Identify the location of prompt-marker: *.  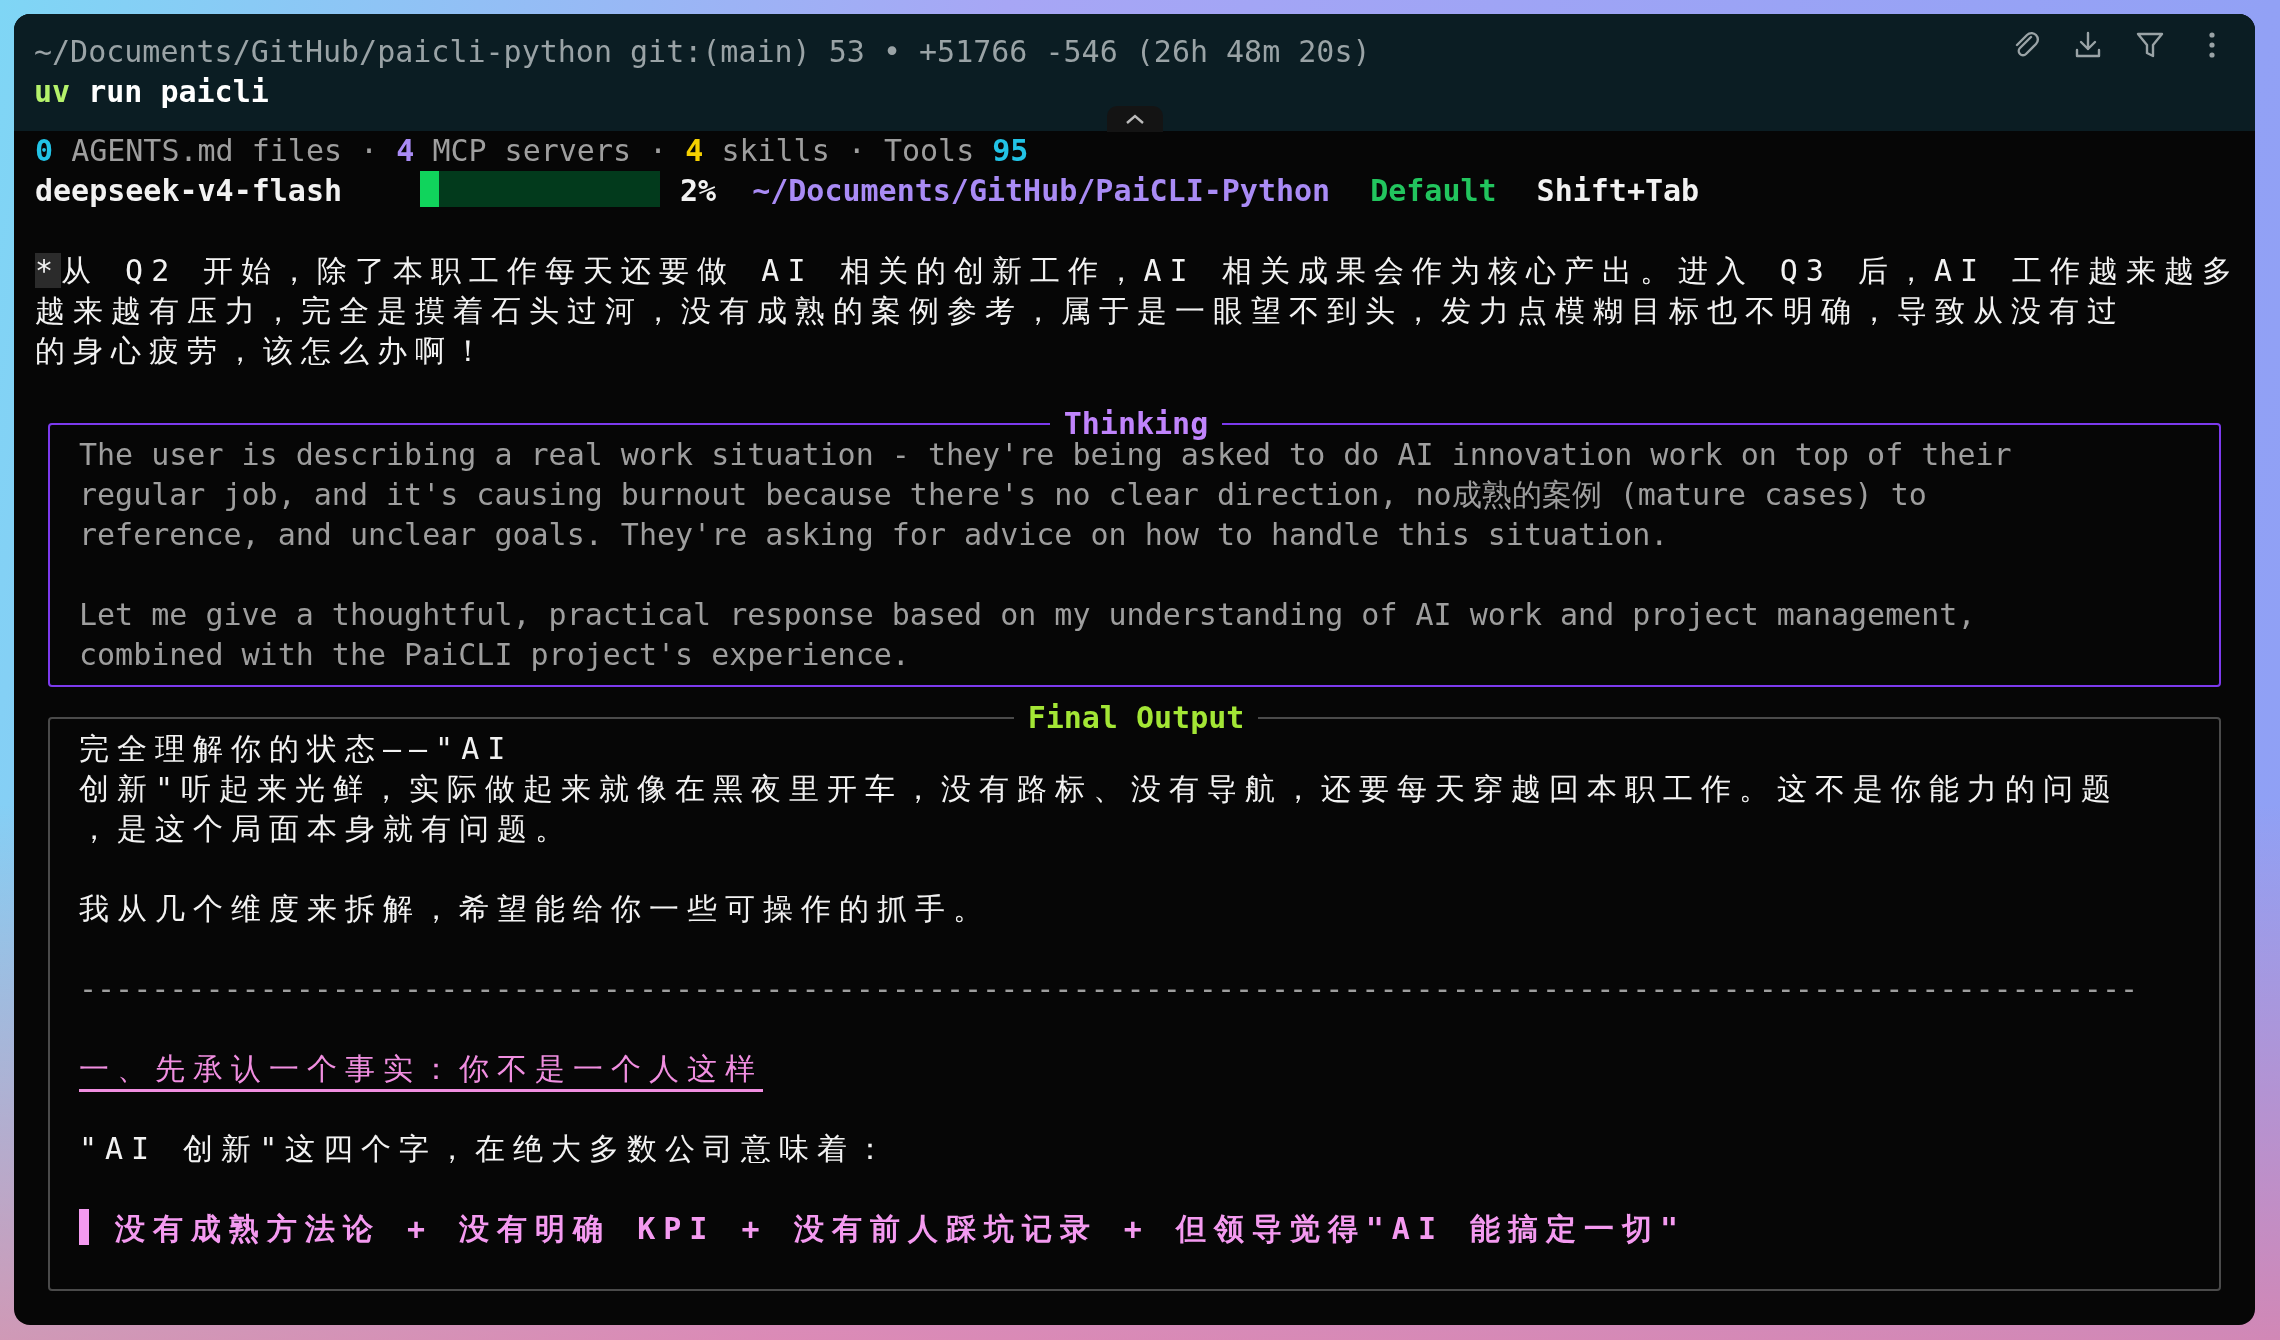
(48, 270).